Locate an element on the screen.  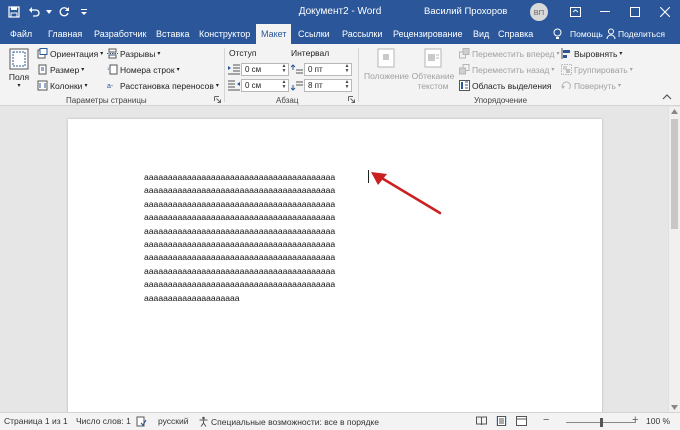
undo-dropdown-icon is located at coordinates (49, 12).